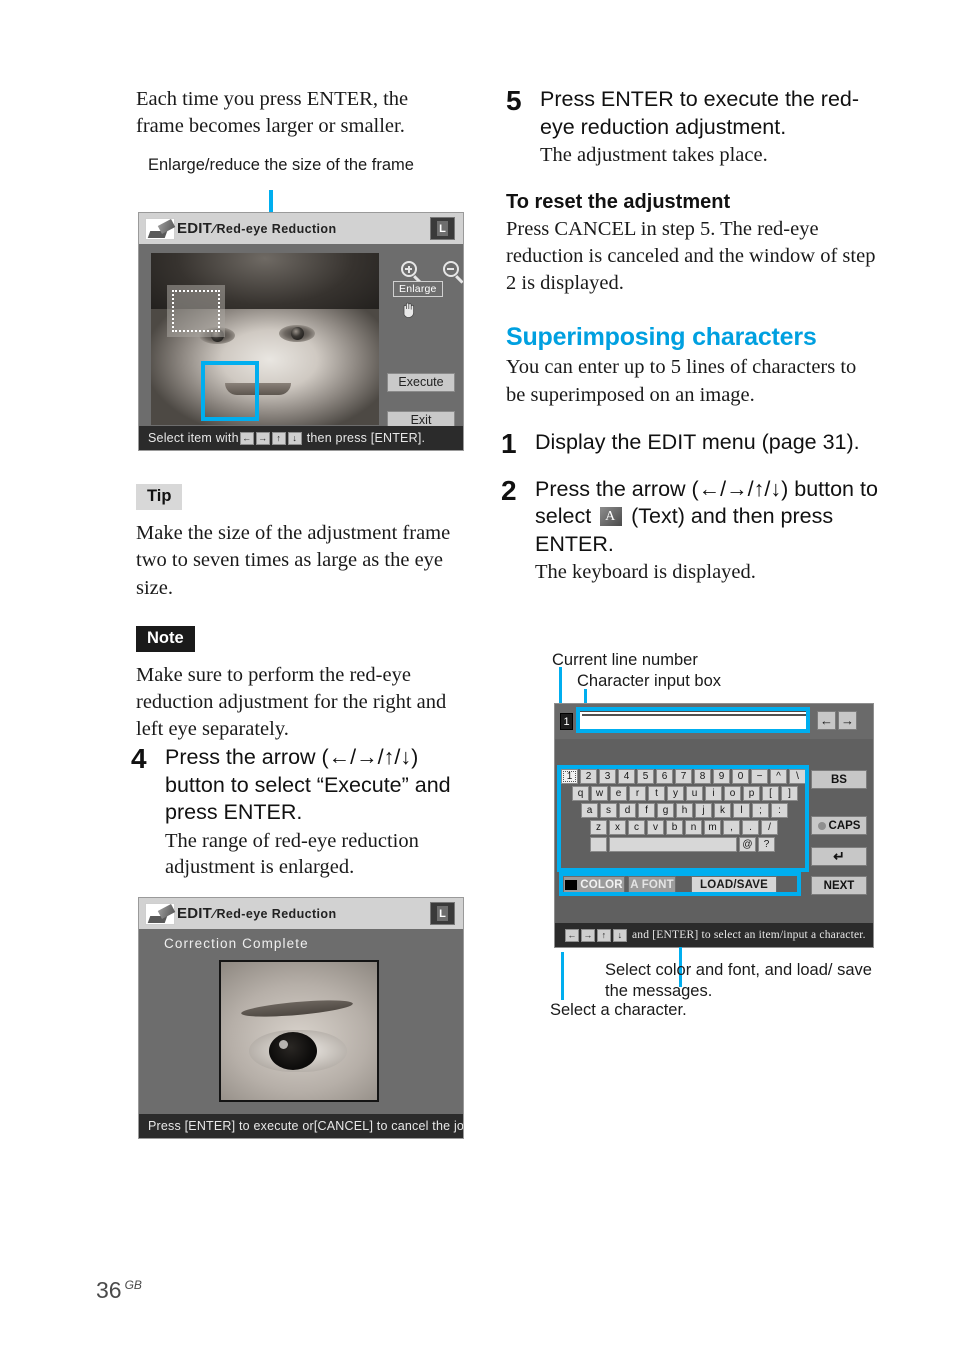 This screenshot has height=1352, width=954. Describe the element at coordinates (618, 201) in the screenshot. I see `reset-heading: To reset the adjustment` at that location.